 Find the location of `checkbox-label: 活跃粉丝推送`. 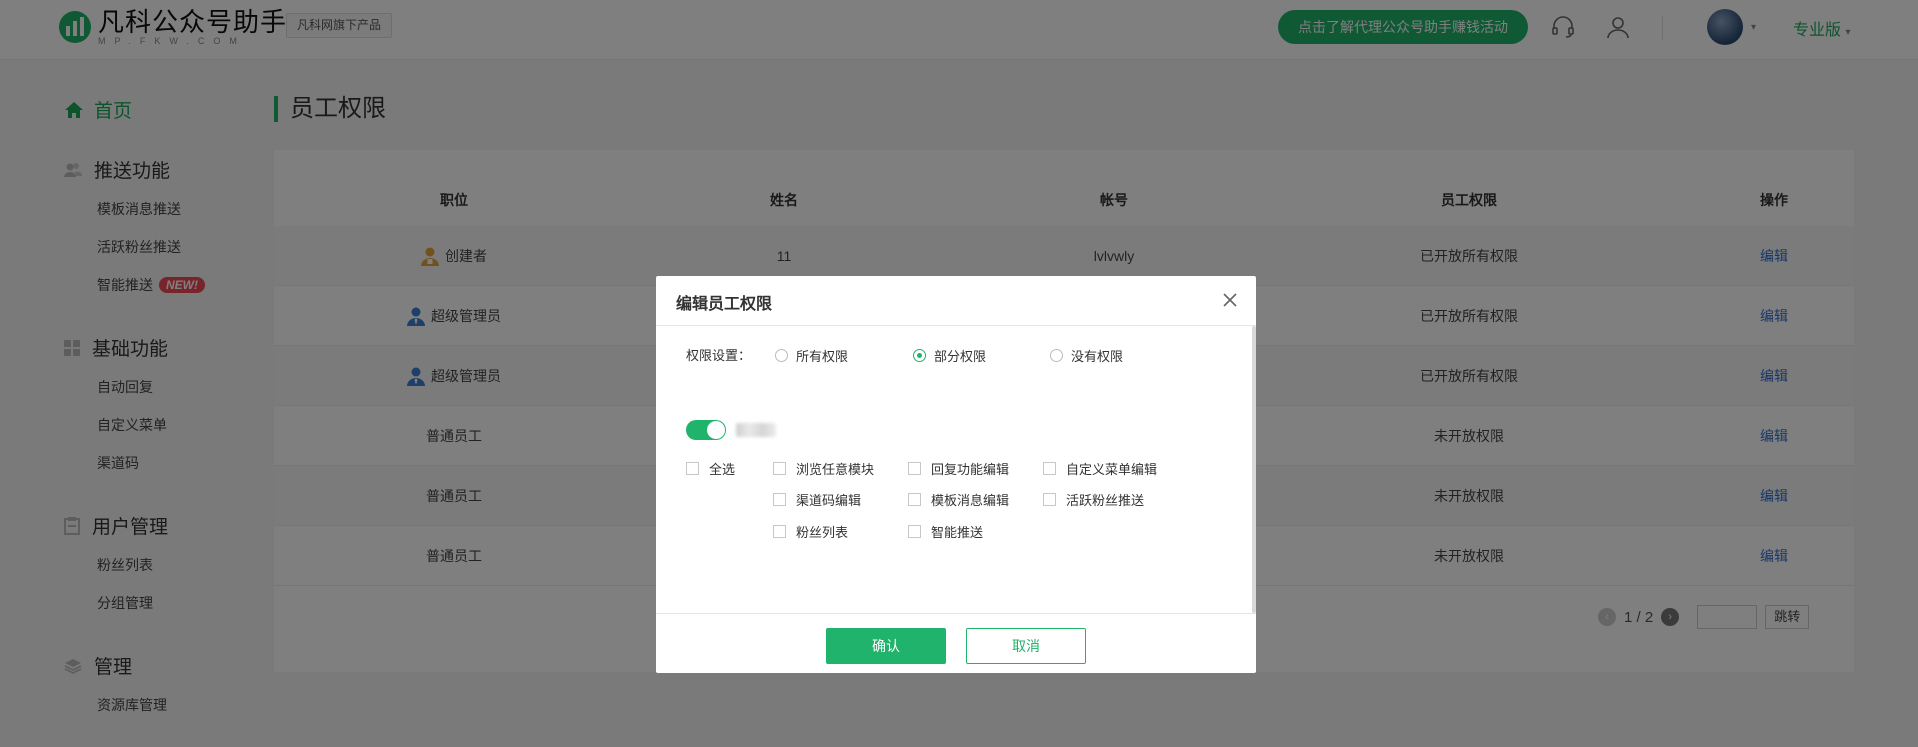

checkbox-label: 活跃粉丝推送 is located at coordinates (1105, 500).